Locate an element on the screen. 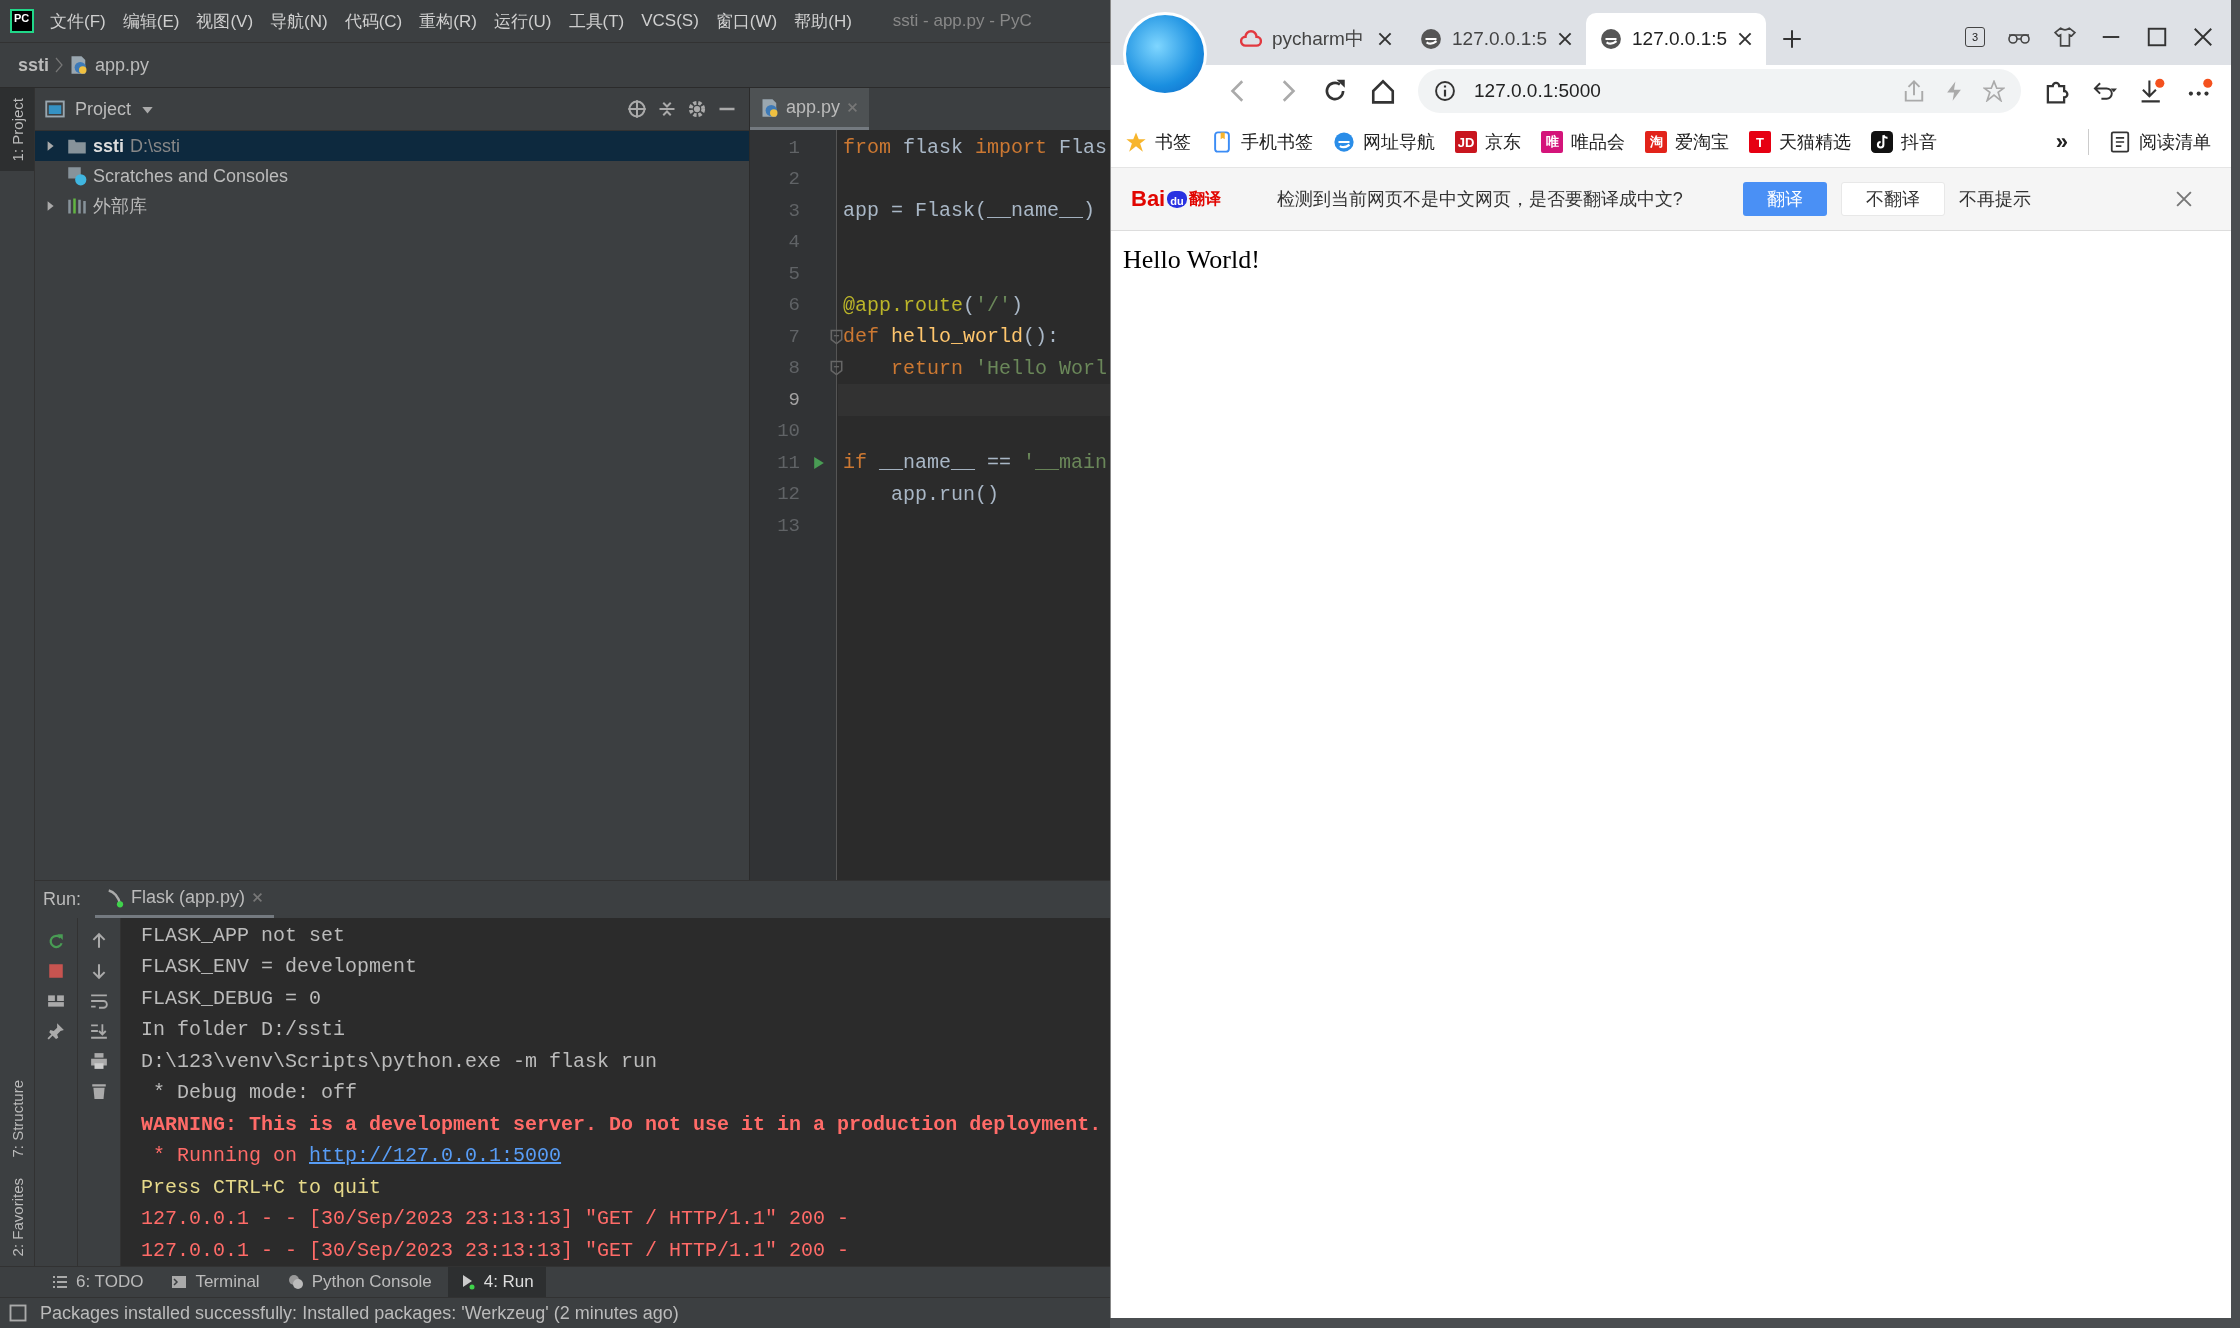  up-arrow-icon is located at coordinates (99, 940).